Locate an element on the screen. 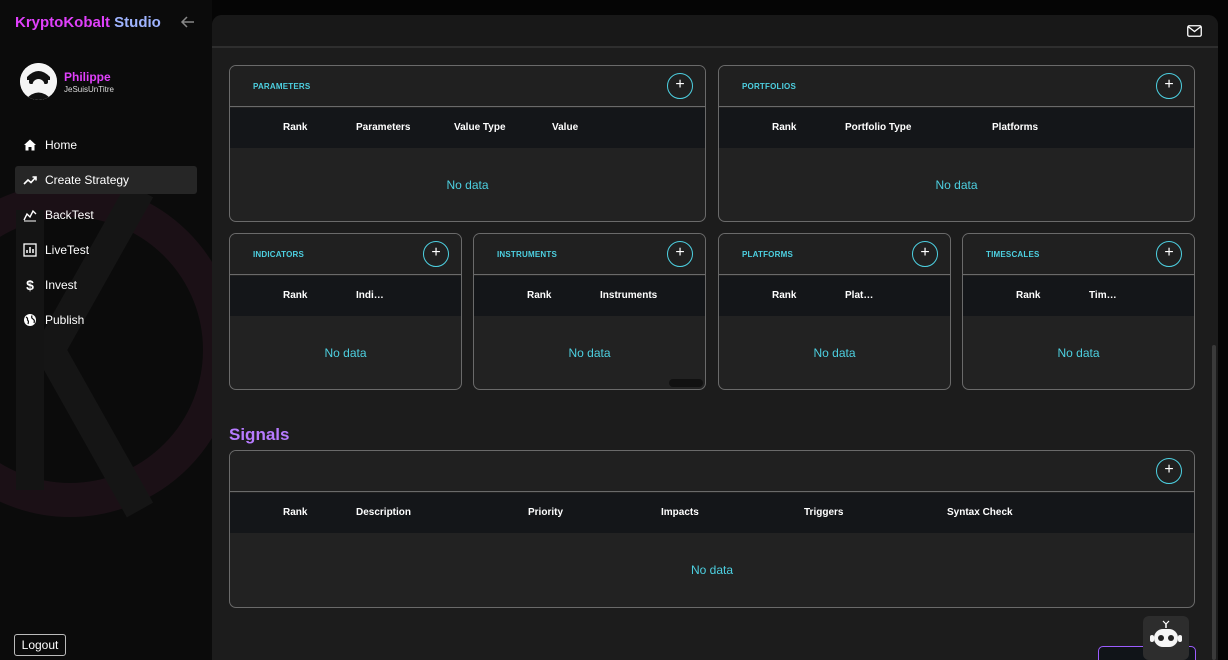 The width and height of the screenshot is (1228, 660). timescales-card: TIMESCALES + Rank Tim… No data is located at coordinates (1078, 311).